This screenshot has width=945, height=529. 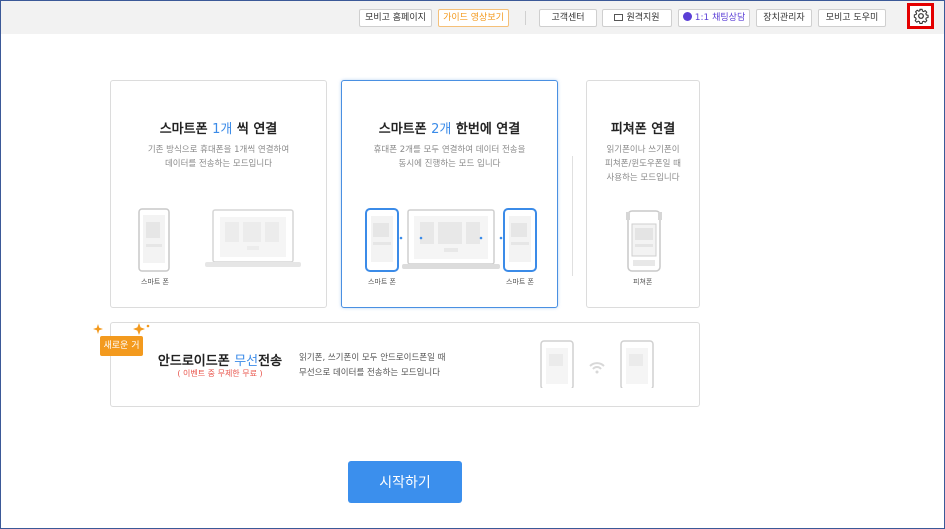 I want to click on gear-icon, so click(x=921, y=16).